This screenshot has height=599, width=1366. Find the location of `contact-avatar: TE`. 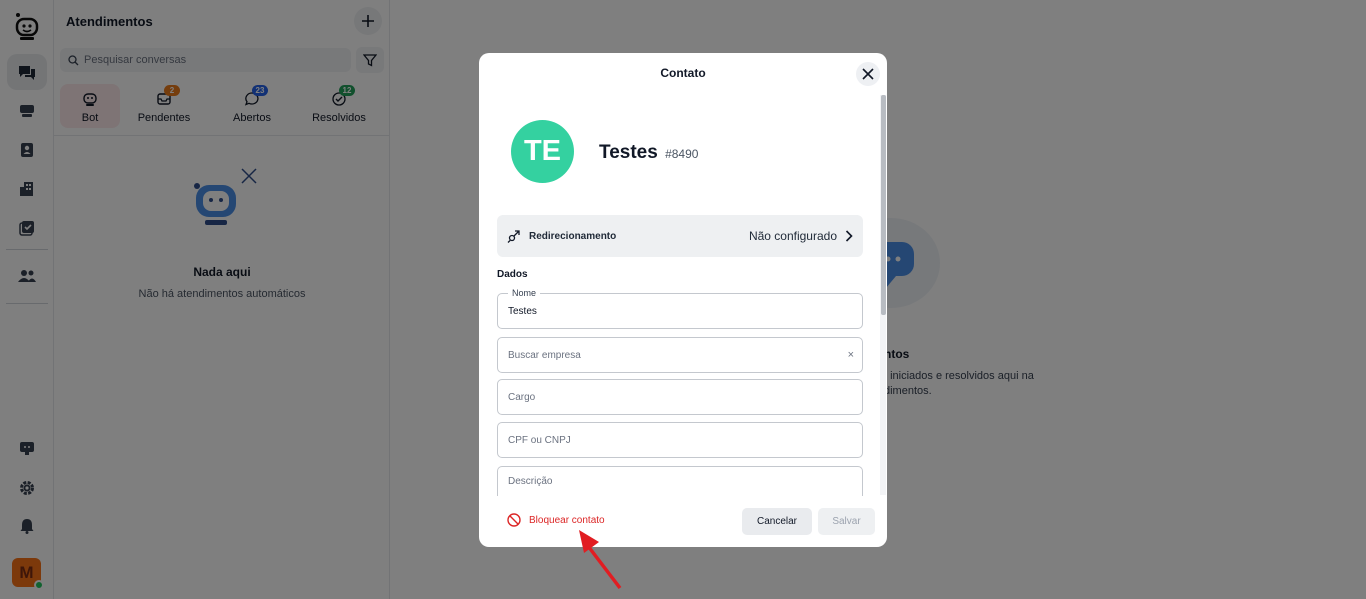

contact-avatar: TE is located at coordinates (542, 151).